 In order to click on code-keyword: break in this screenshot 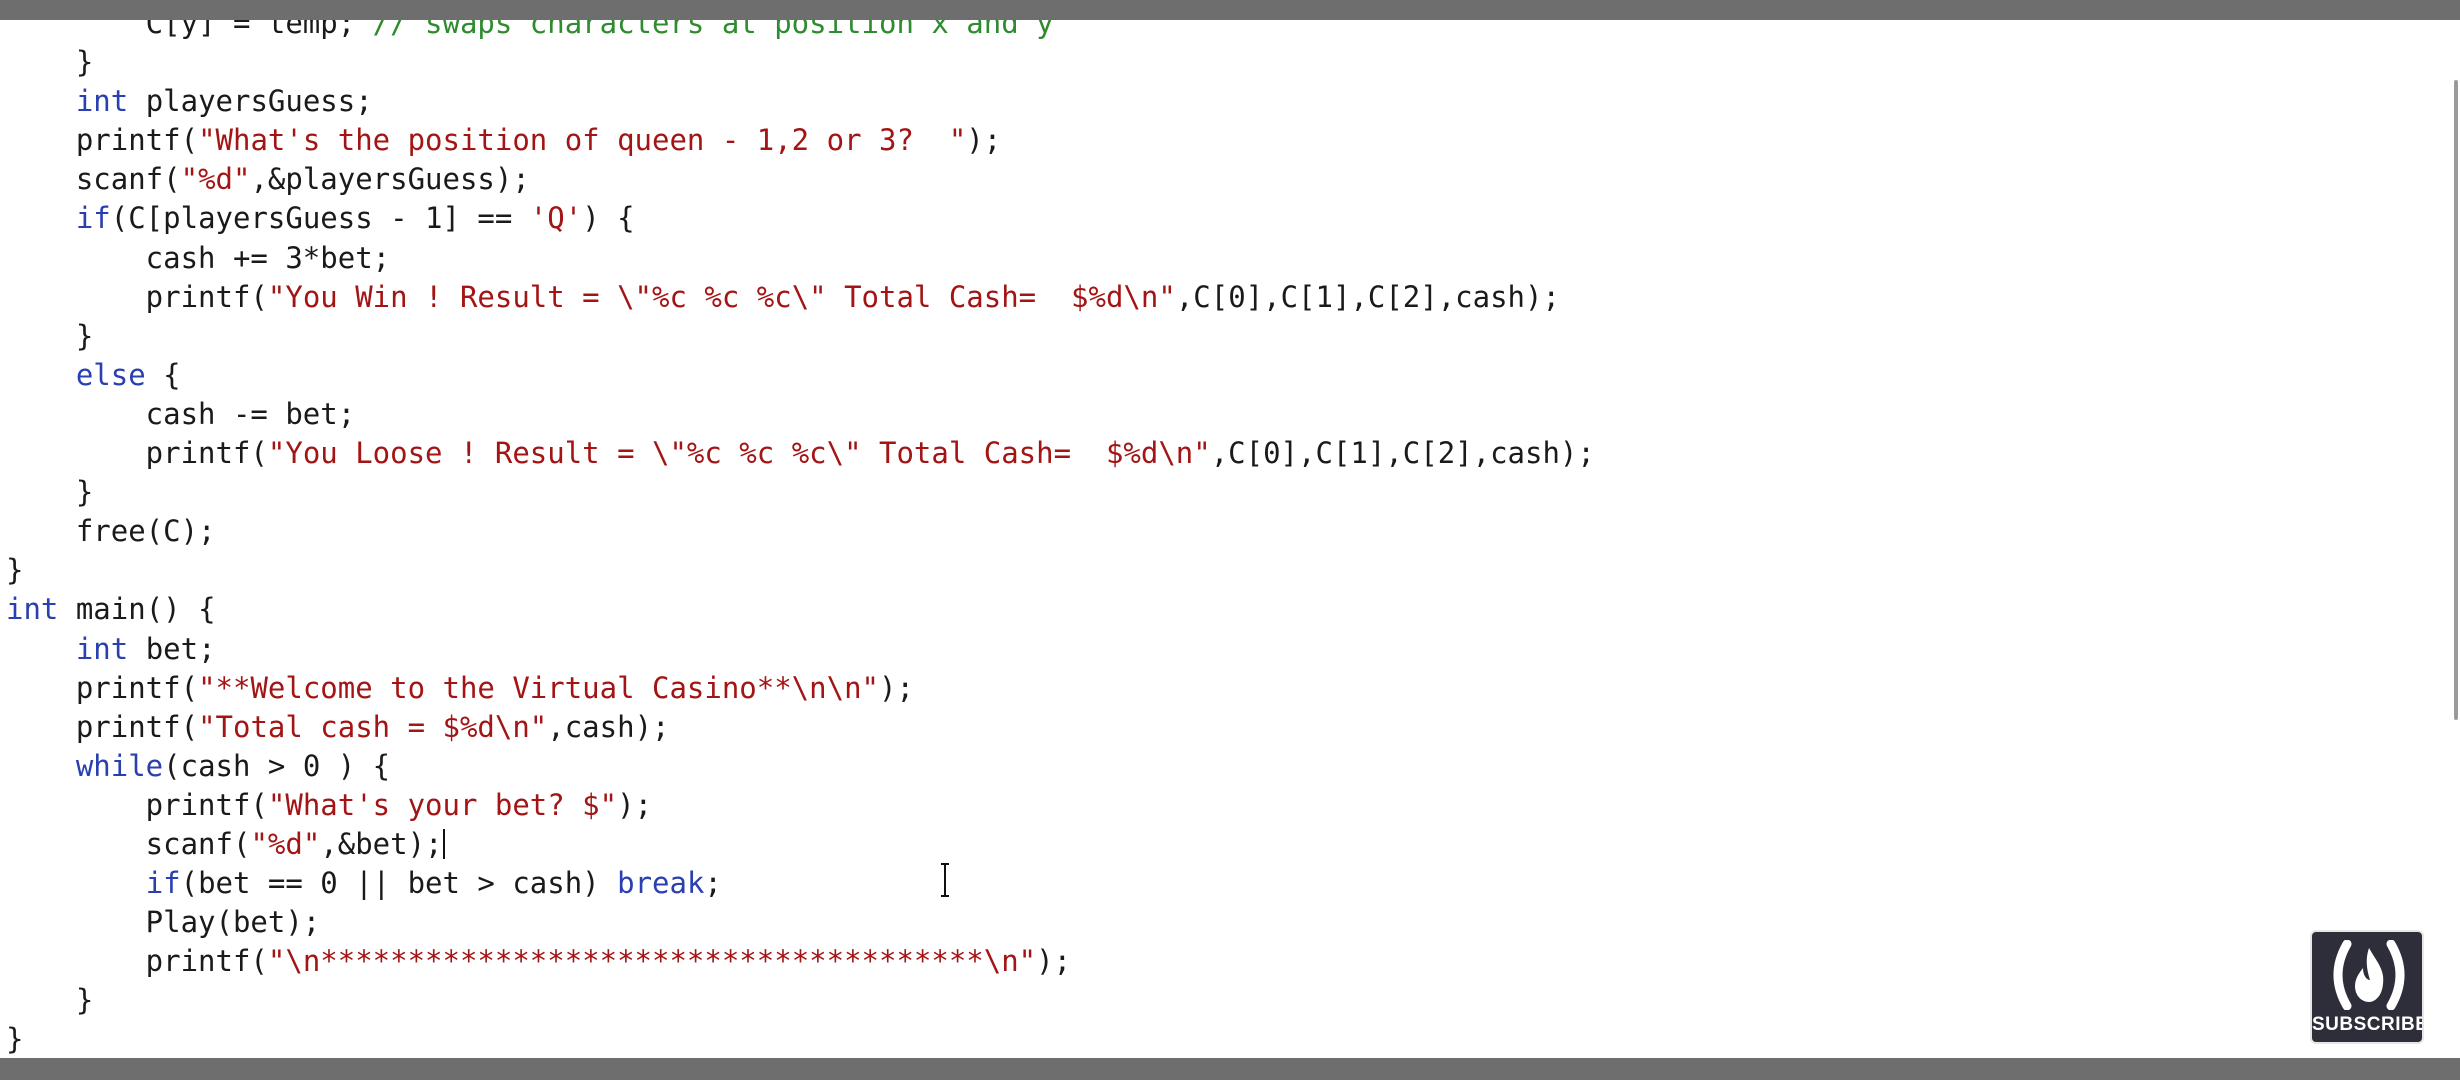, I will do `click(661, 883)`.